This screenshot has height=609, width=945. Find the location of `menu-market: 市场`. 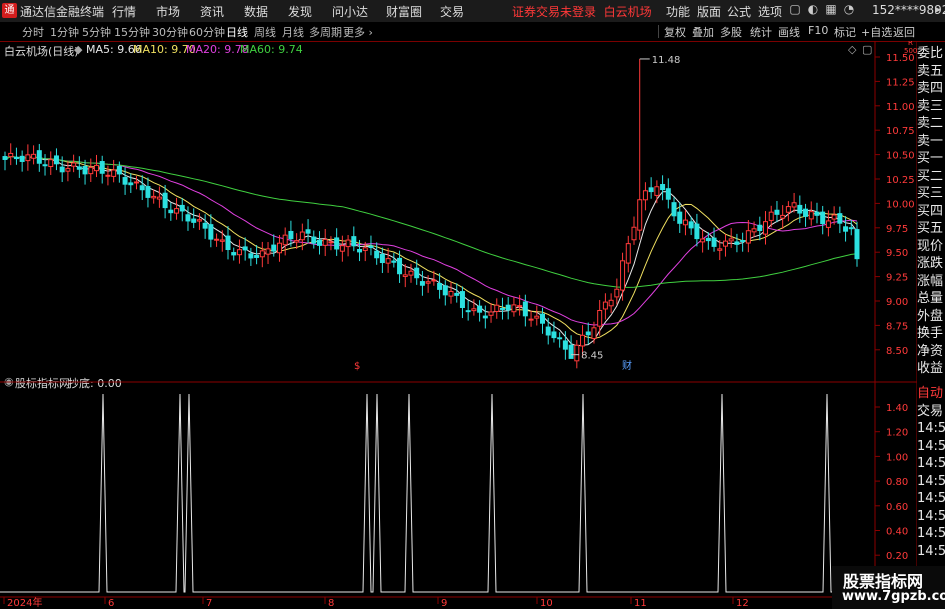

menu-market: 市场 is located at coordinates (168, 11).